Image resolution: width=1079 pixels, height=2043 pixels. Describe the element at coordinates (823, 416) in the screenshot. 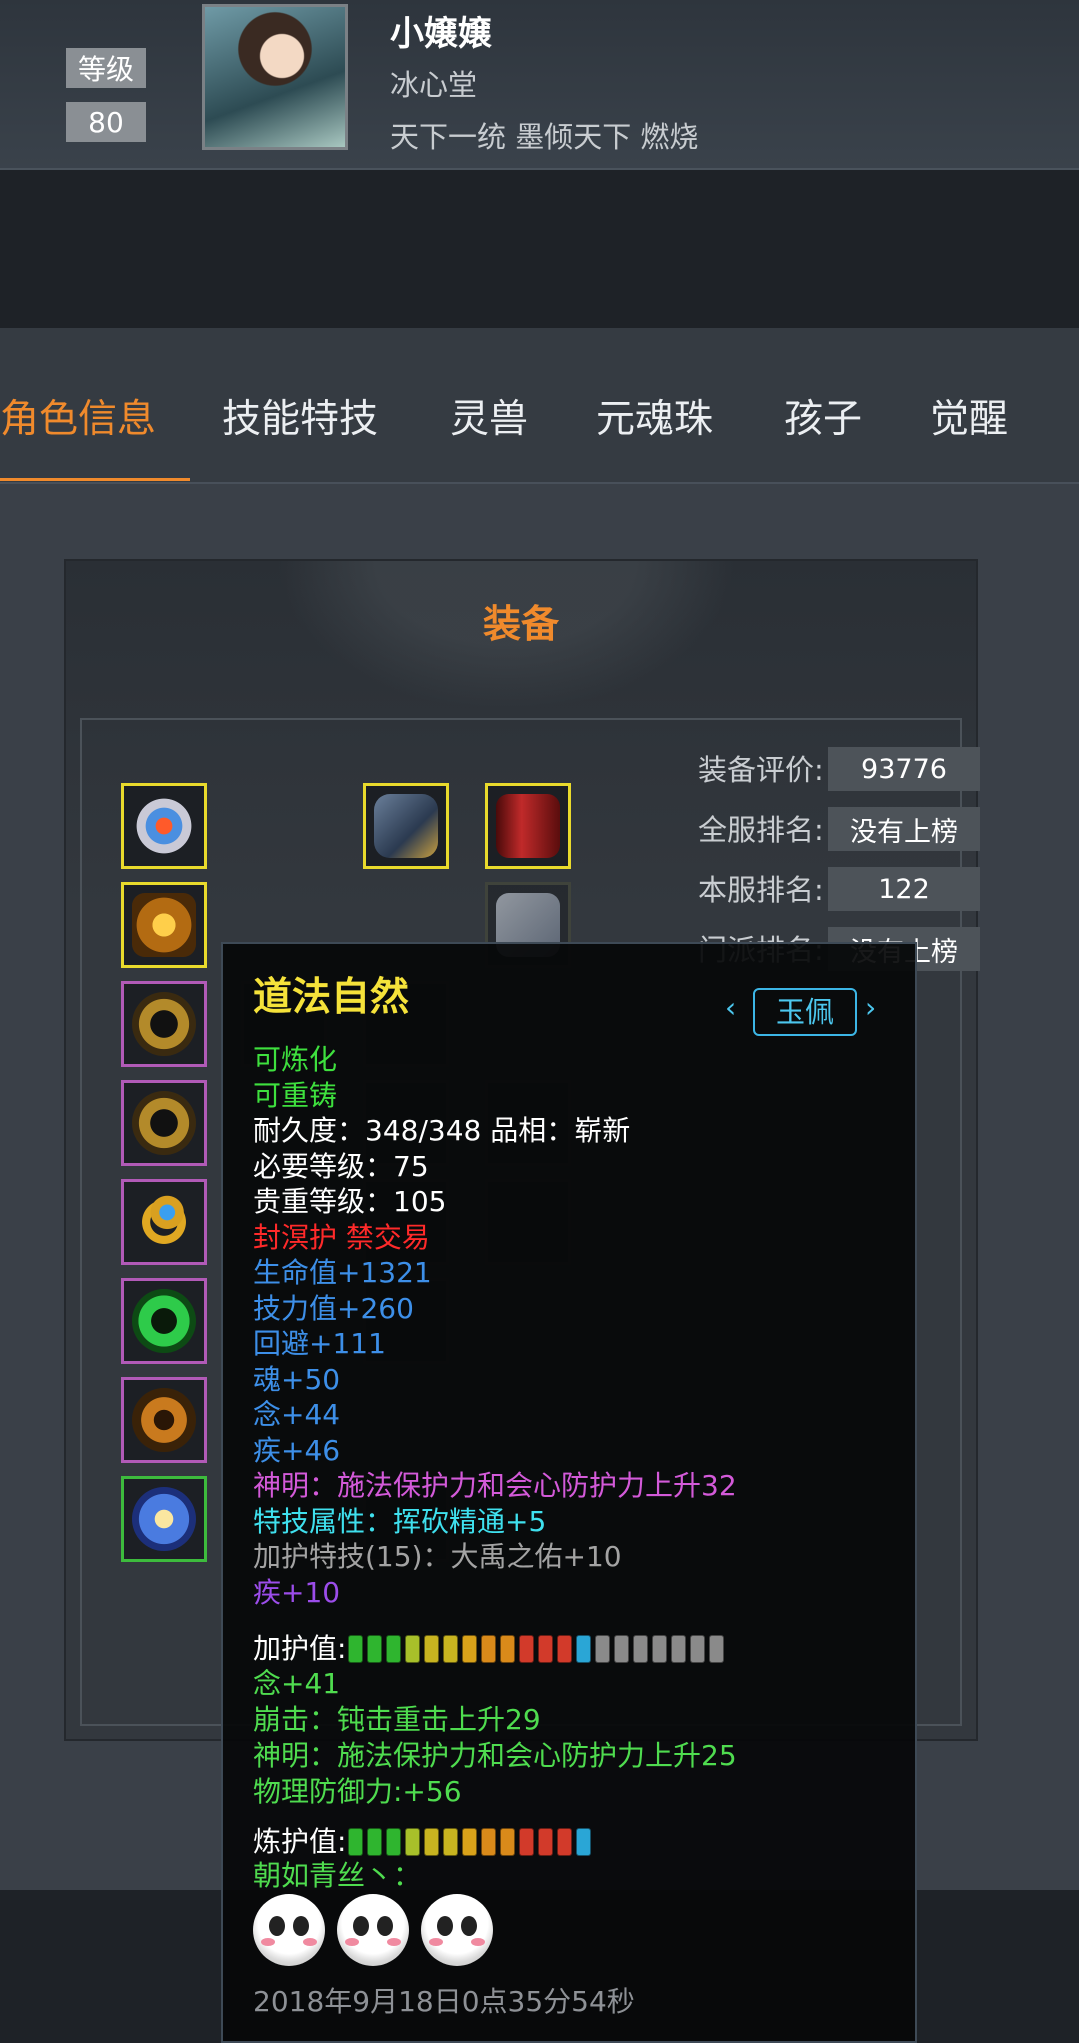

I see `tab-children: 孩子` at that location.